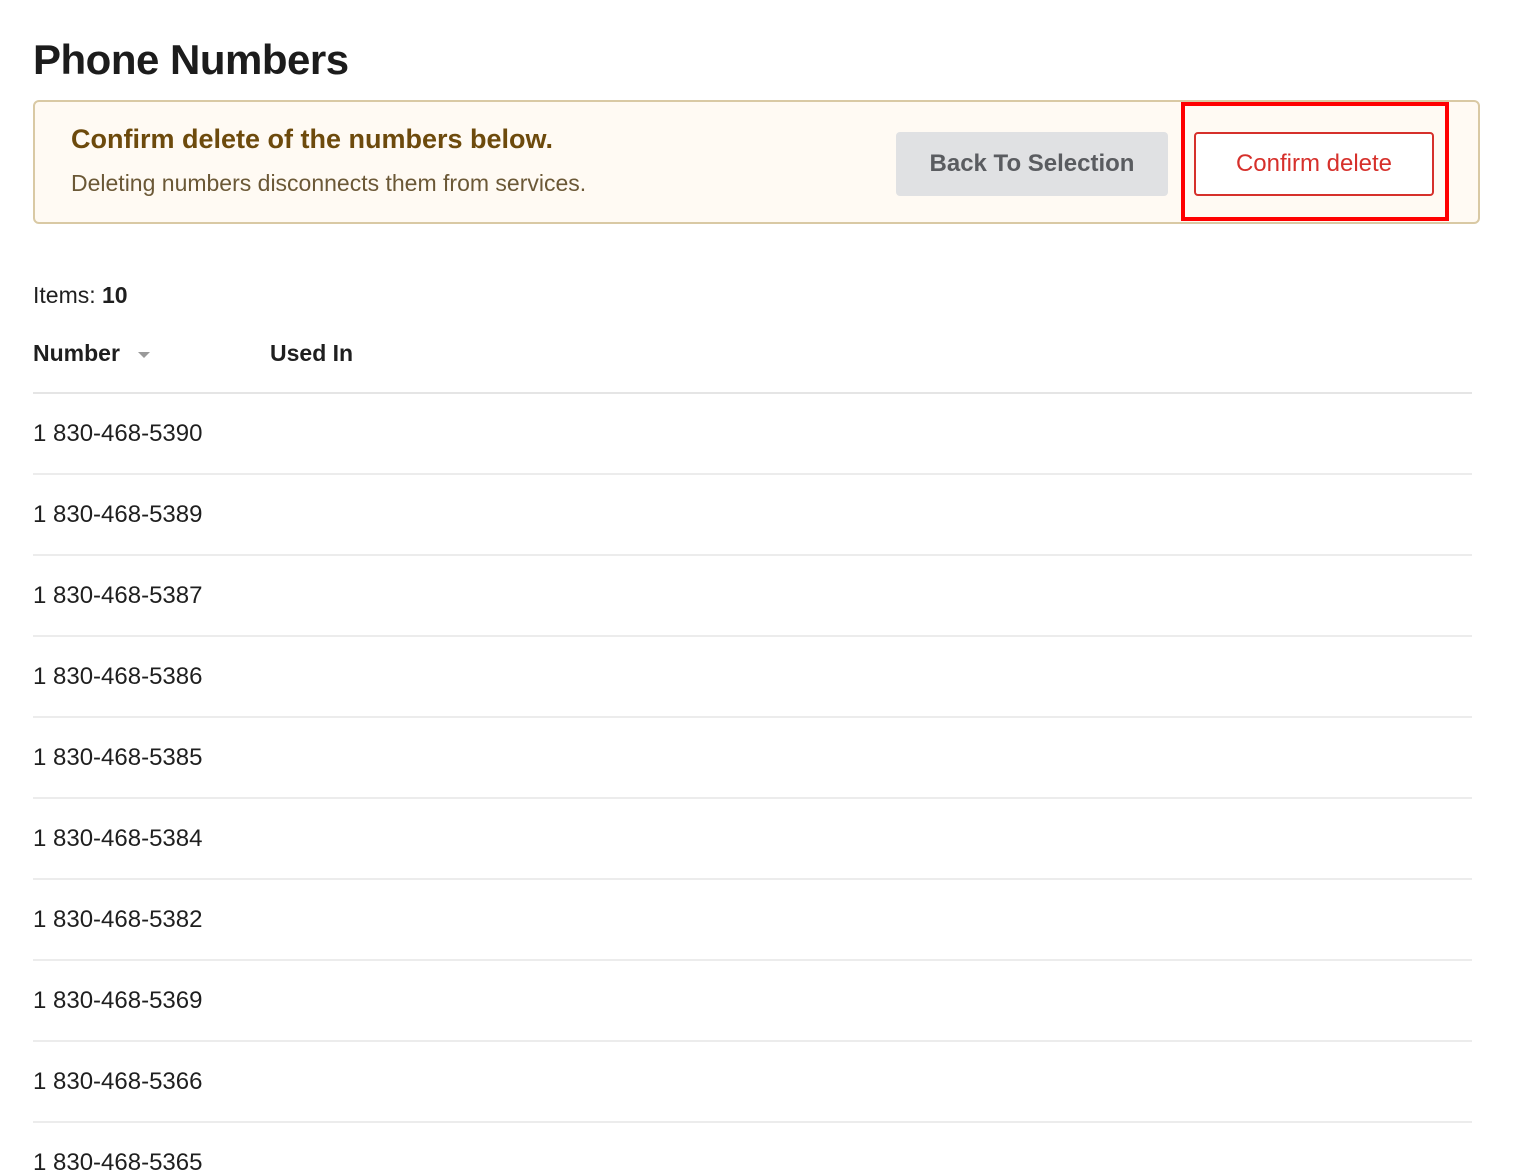 The height and width of the screenshot is (1174, 1528). What do you see at coordinates (118, 1081) in the screenshot?
I see `cell-number: 1 830-468-5366` at bounding box center [118, 1081].